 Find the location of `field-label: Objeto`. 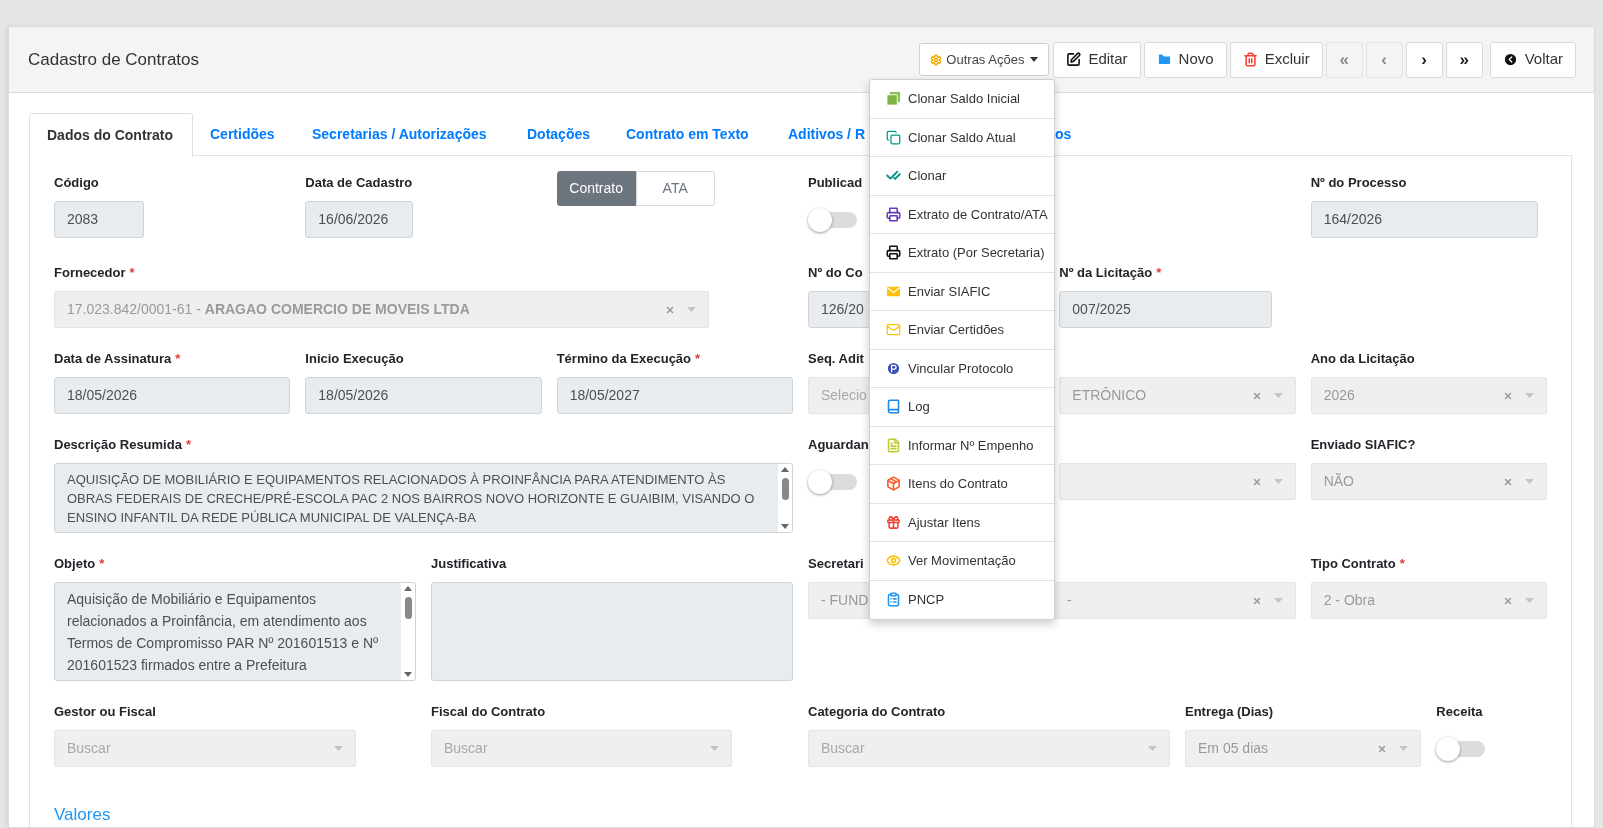

field-label: Objeto is located at coordinates (75, 564).